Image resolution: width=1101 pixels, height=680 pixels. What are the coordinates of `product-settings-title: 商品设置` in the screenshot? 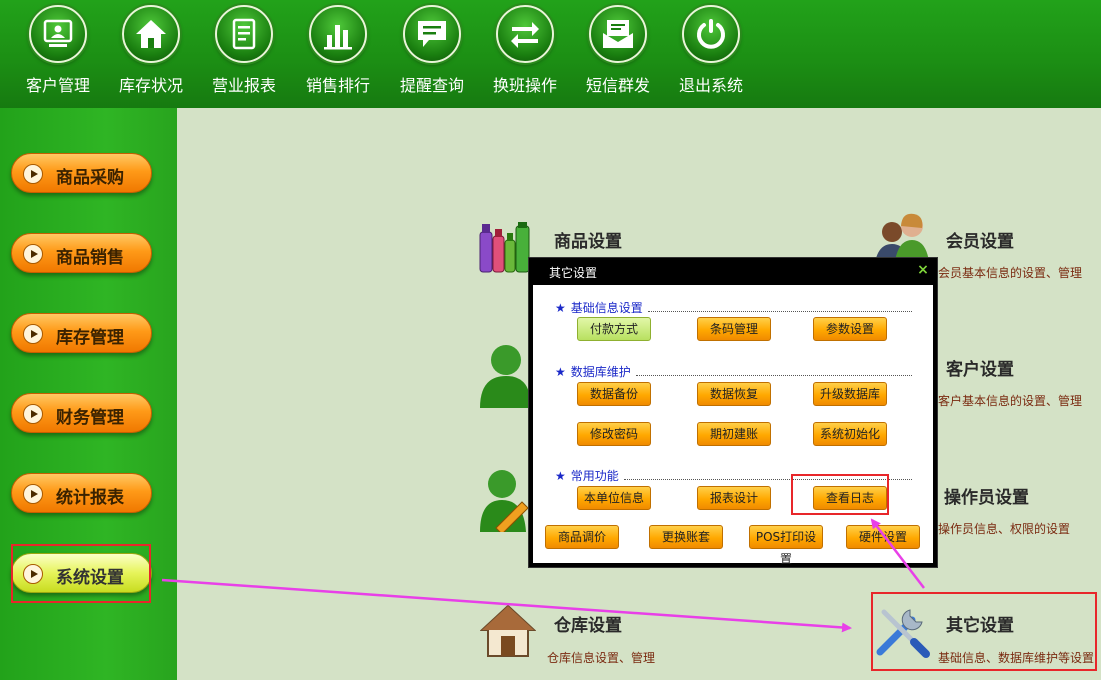 It's located at (588, 239).